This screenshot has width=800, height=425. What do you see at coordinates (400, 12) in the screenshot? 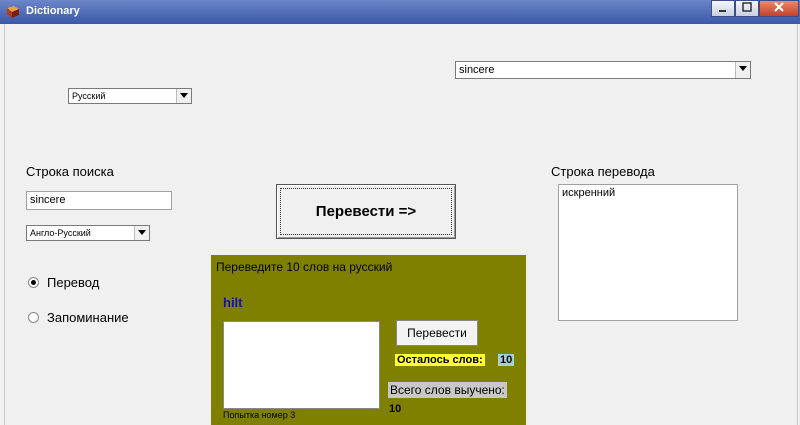
I see `title-bar: Dictionary` at bounding box center [400, 12].